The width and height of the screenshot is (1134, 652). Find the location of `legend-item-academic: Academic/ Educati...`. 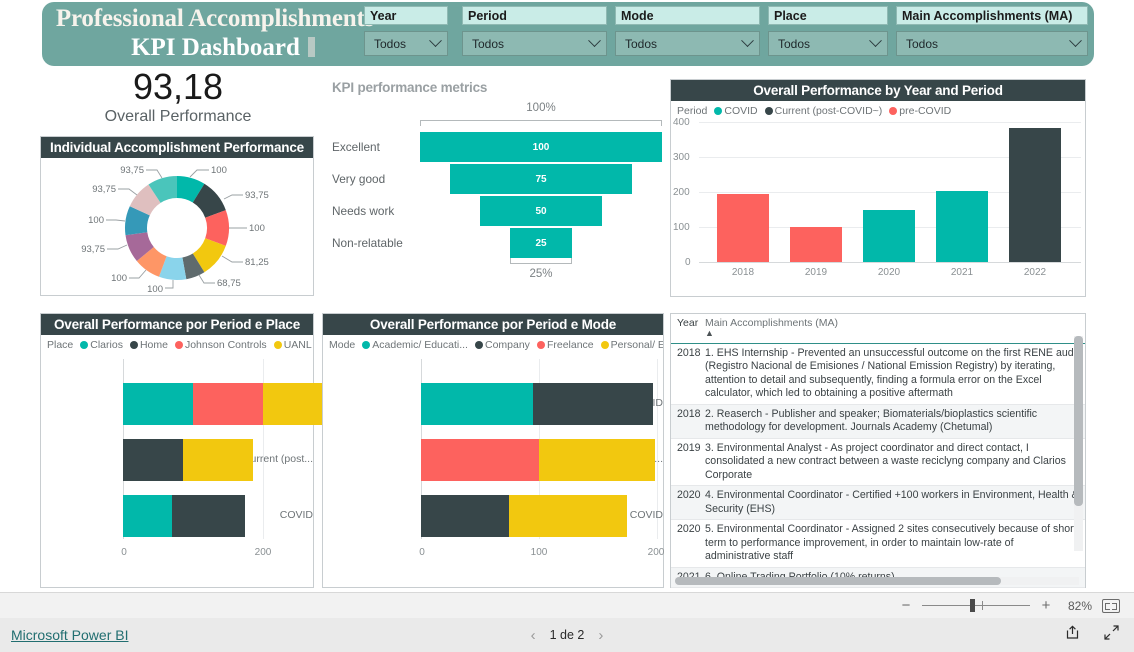

legend-item-academic: Academic/ Educati... is located at coordinates (415, 345).